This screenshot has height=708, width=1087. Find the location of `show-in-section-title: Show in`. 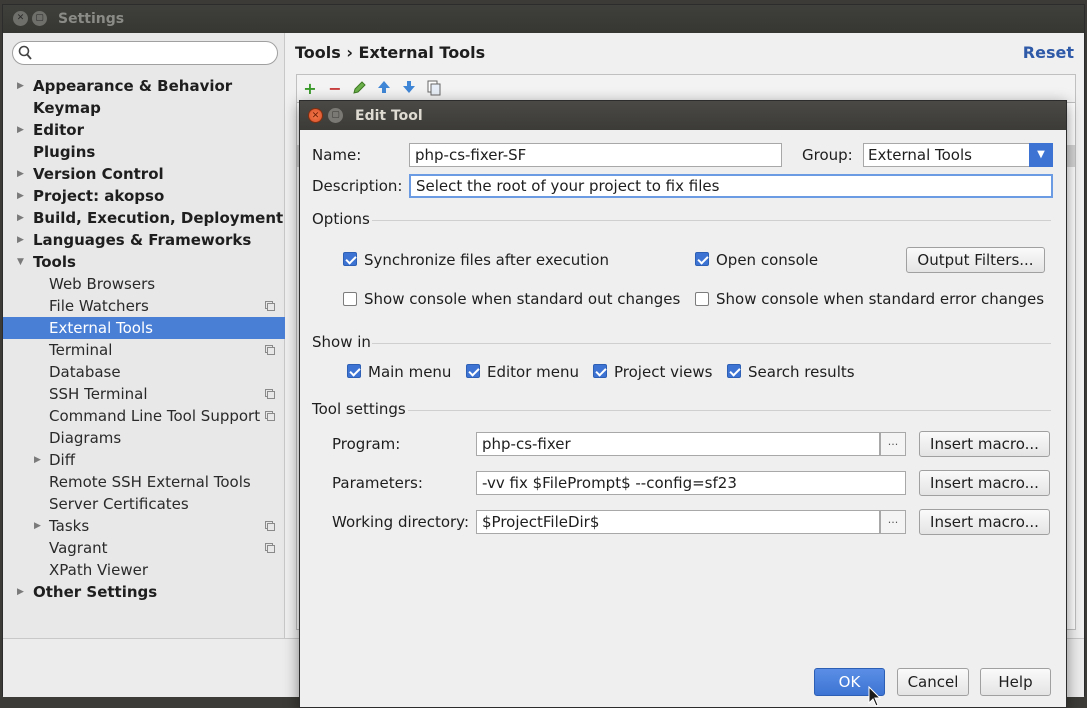

show-in-section-title: Show in is located at coordinates (341, 342).